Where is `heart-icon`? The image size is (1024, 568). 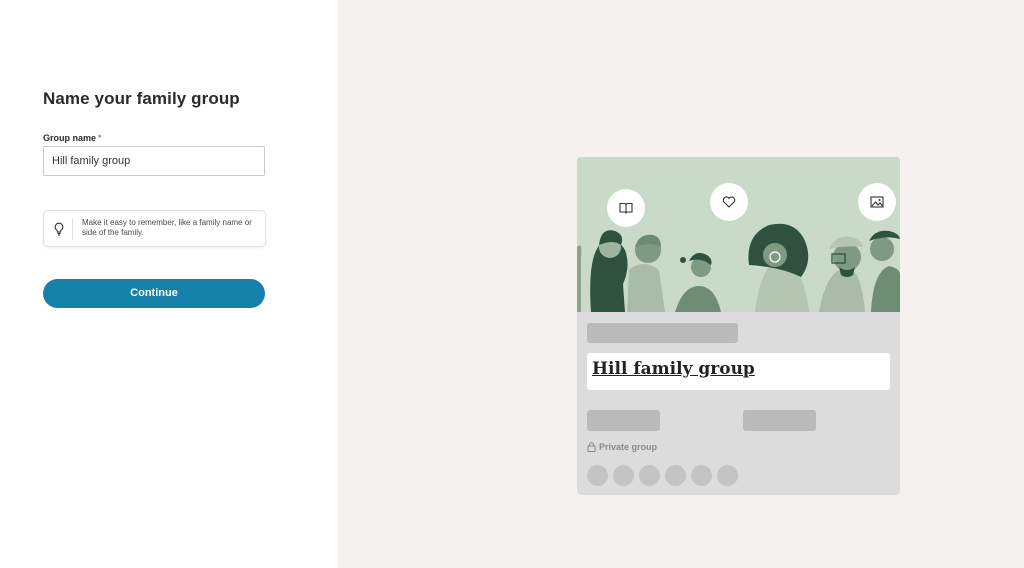
heart-icon is located at coordinates (729, 202).